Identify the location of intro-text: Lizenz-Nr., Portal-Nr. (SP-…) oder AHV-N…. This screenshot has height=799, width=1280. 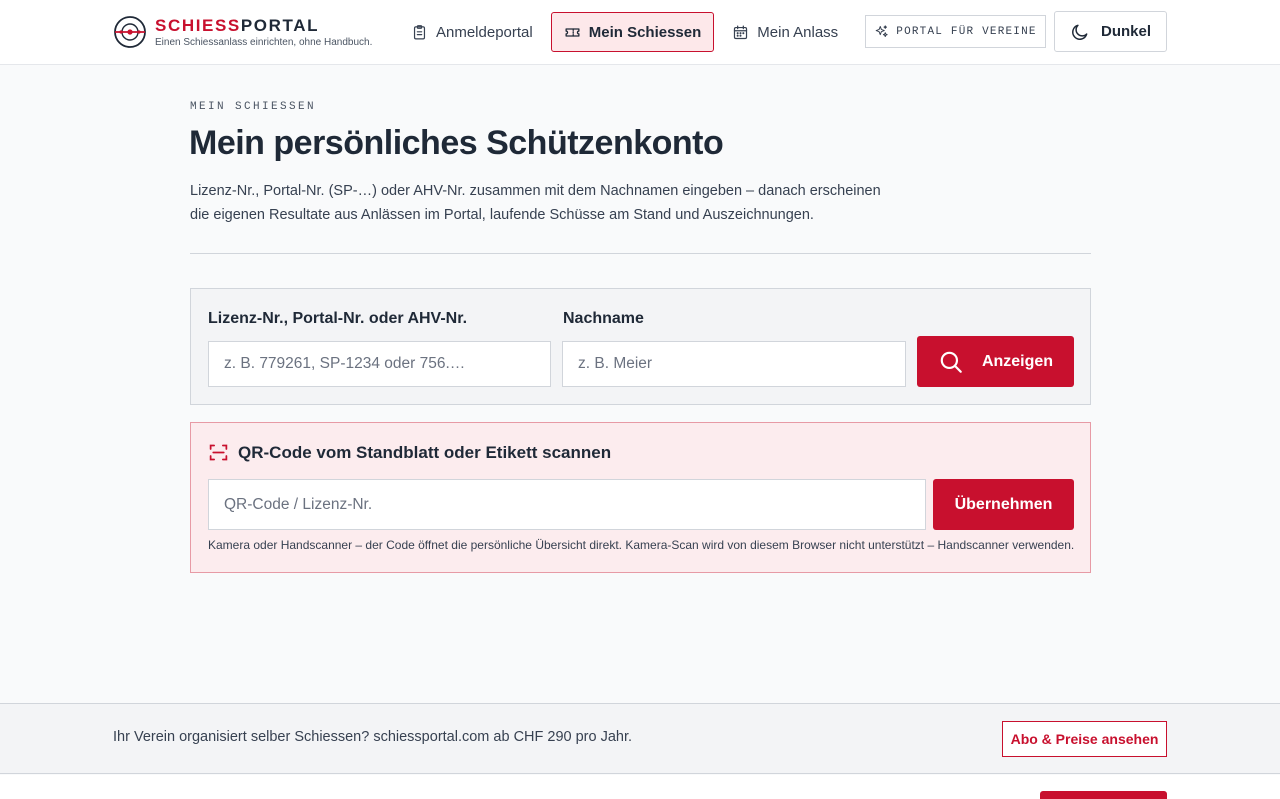
(535, 203).